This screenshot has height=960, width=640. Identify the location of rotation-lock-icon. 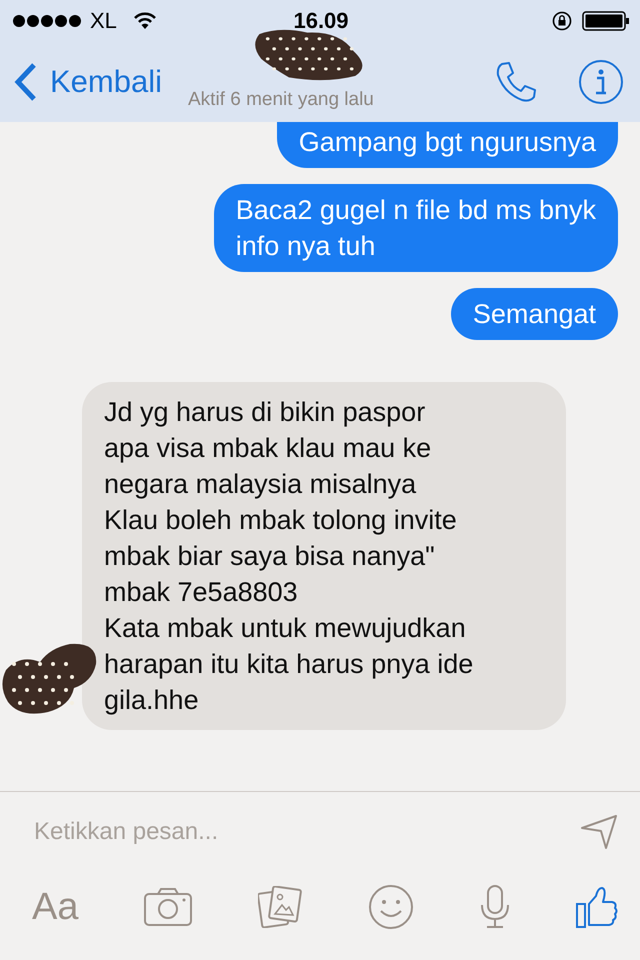
(562, 21).